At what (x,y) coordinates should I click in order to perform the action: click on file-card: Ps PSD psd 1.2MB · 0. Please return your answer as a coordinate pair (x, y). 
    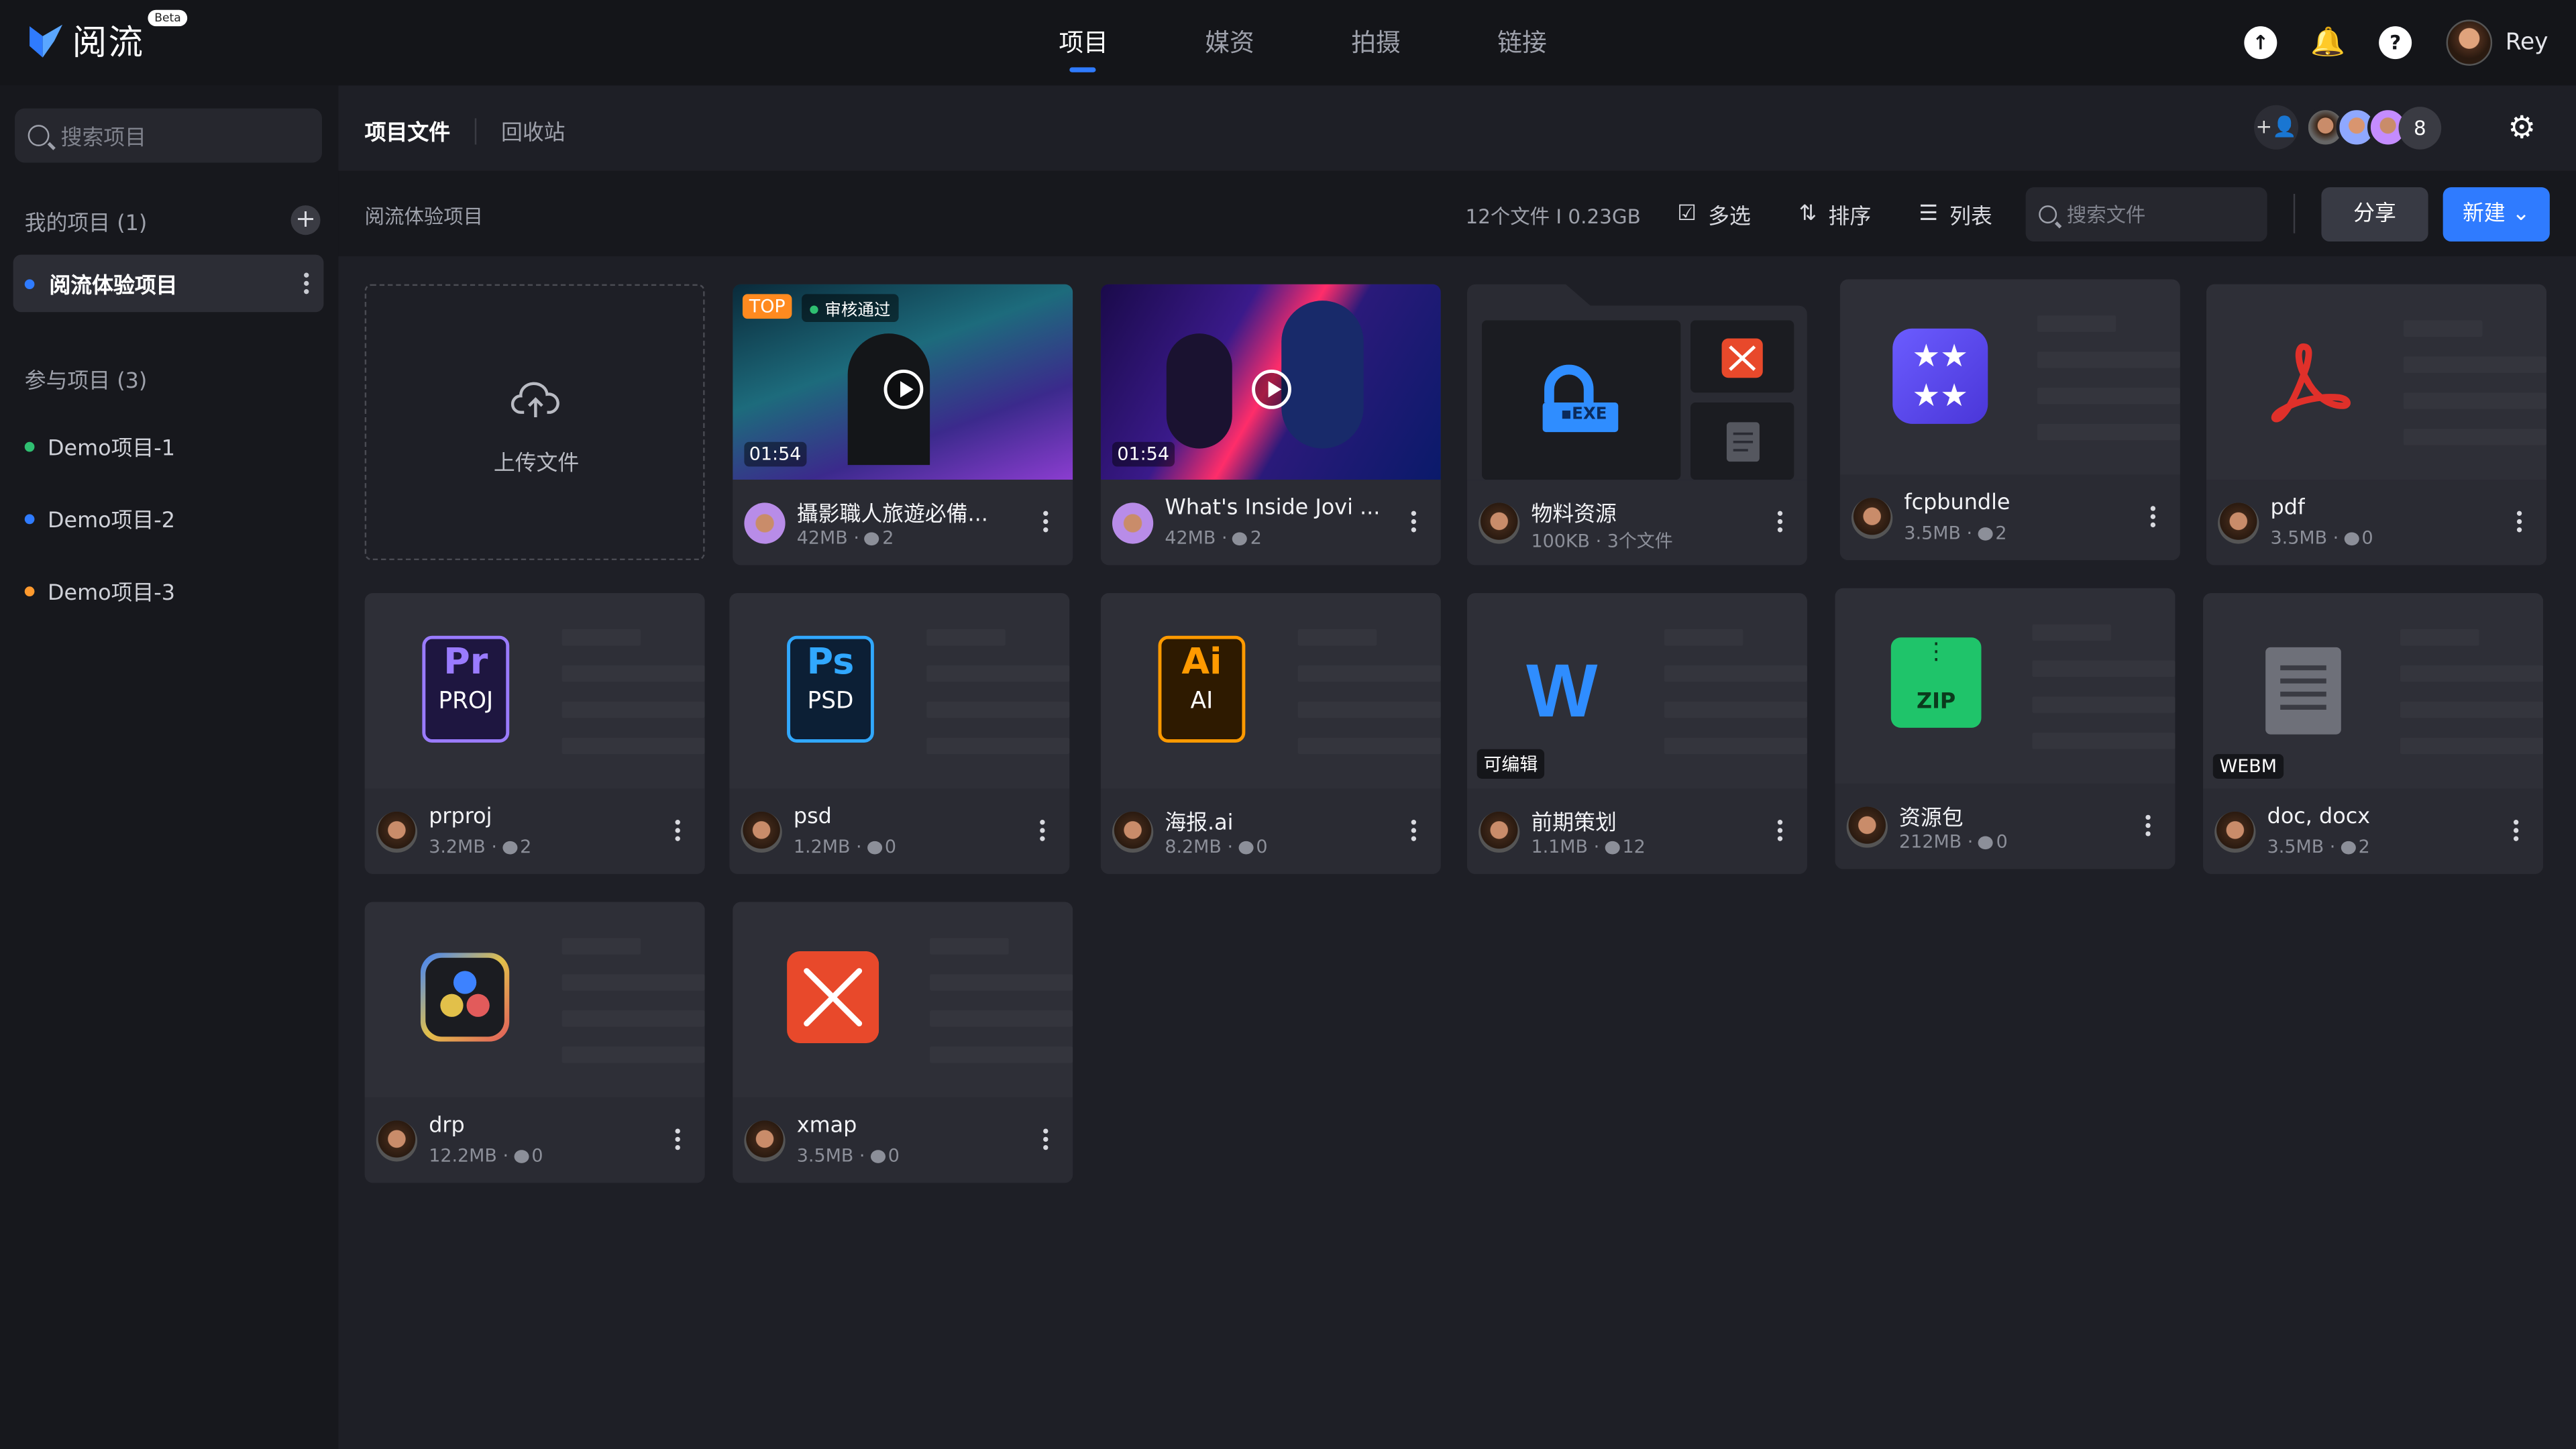
    Looking at the image, I should click on (899, 733).